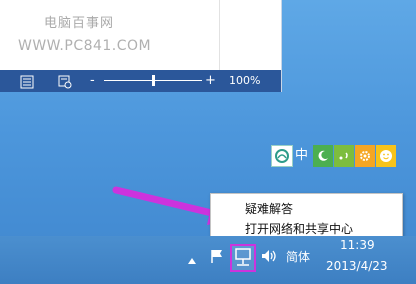  Describe the element at coordinates (192, 260) in the screenshot. I see `show-hidden-icons-icon` at that location.